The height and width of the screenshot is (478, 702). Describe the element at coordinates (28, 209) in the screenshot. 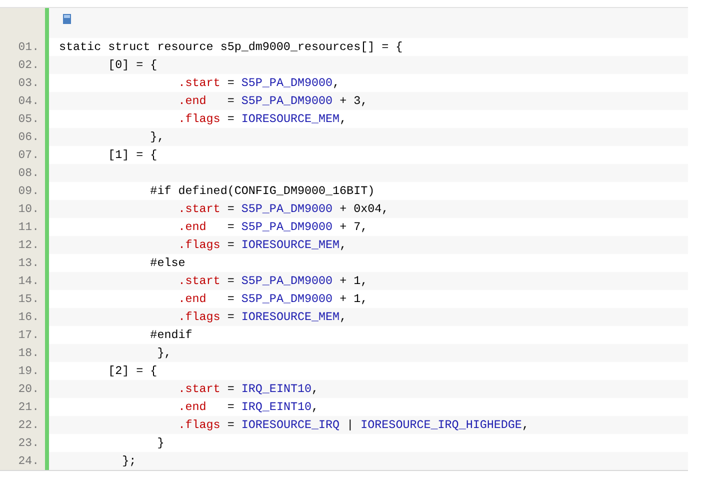

I see `line-number: 10.` at that location.